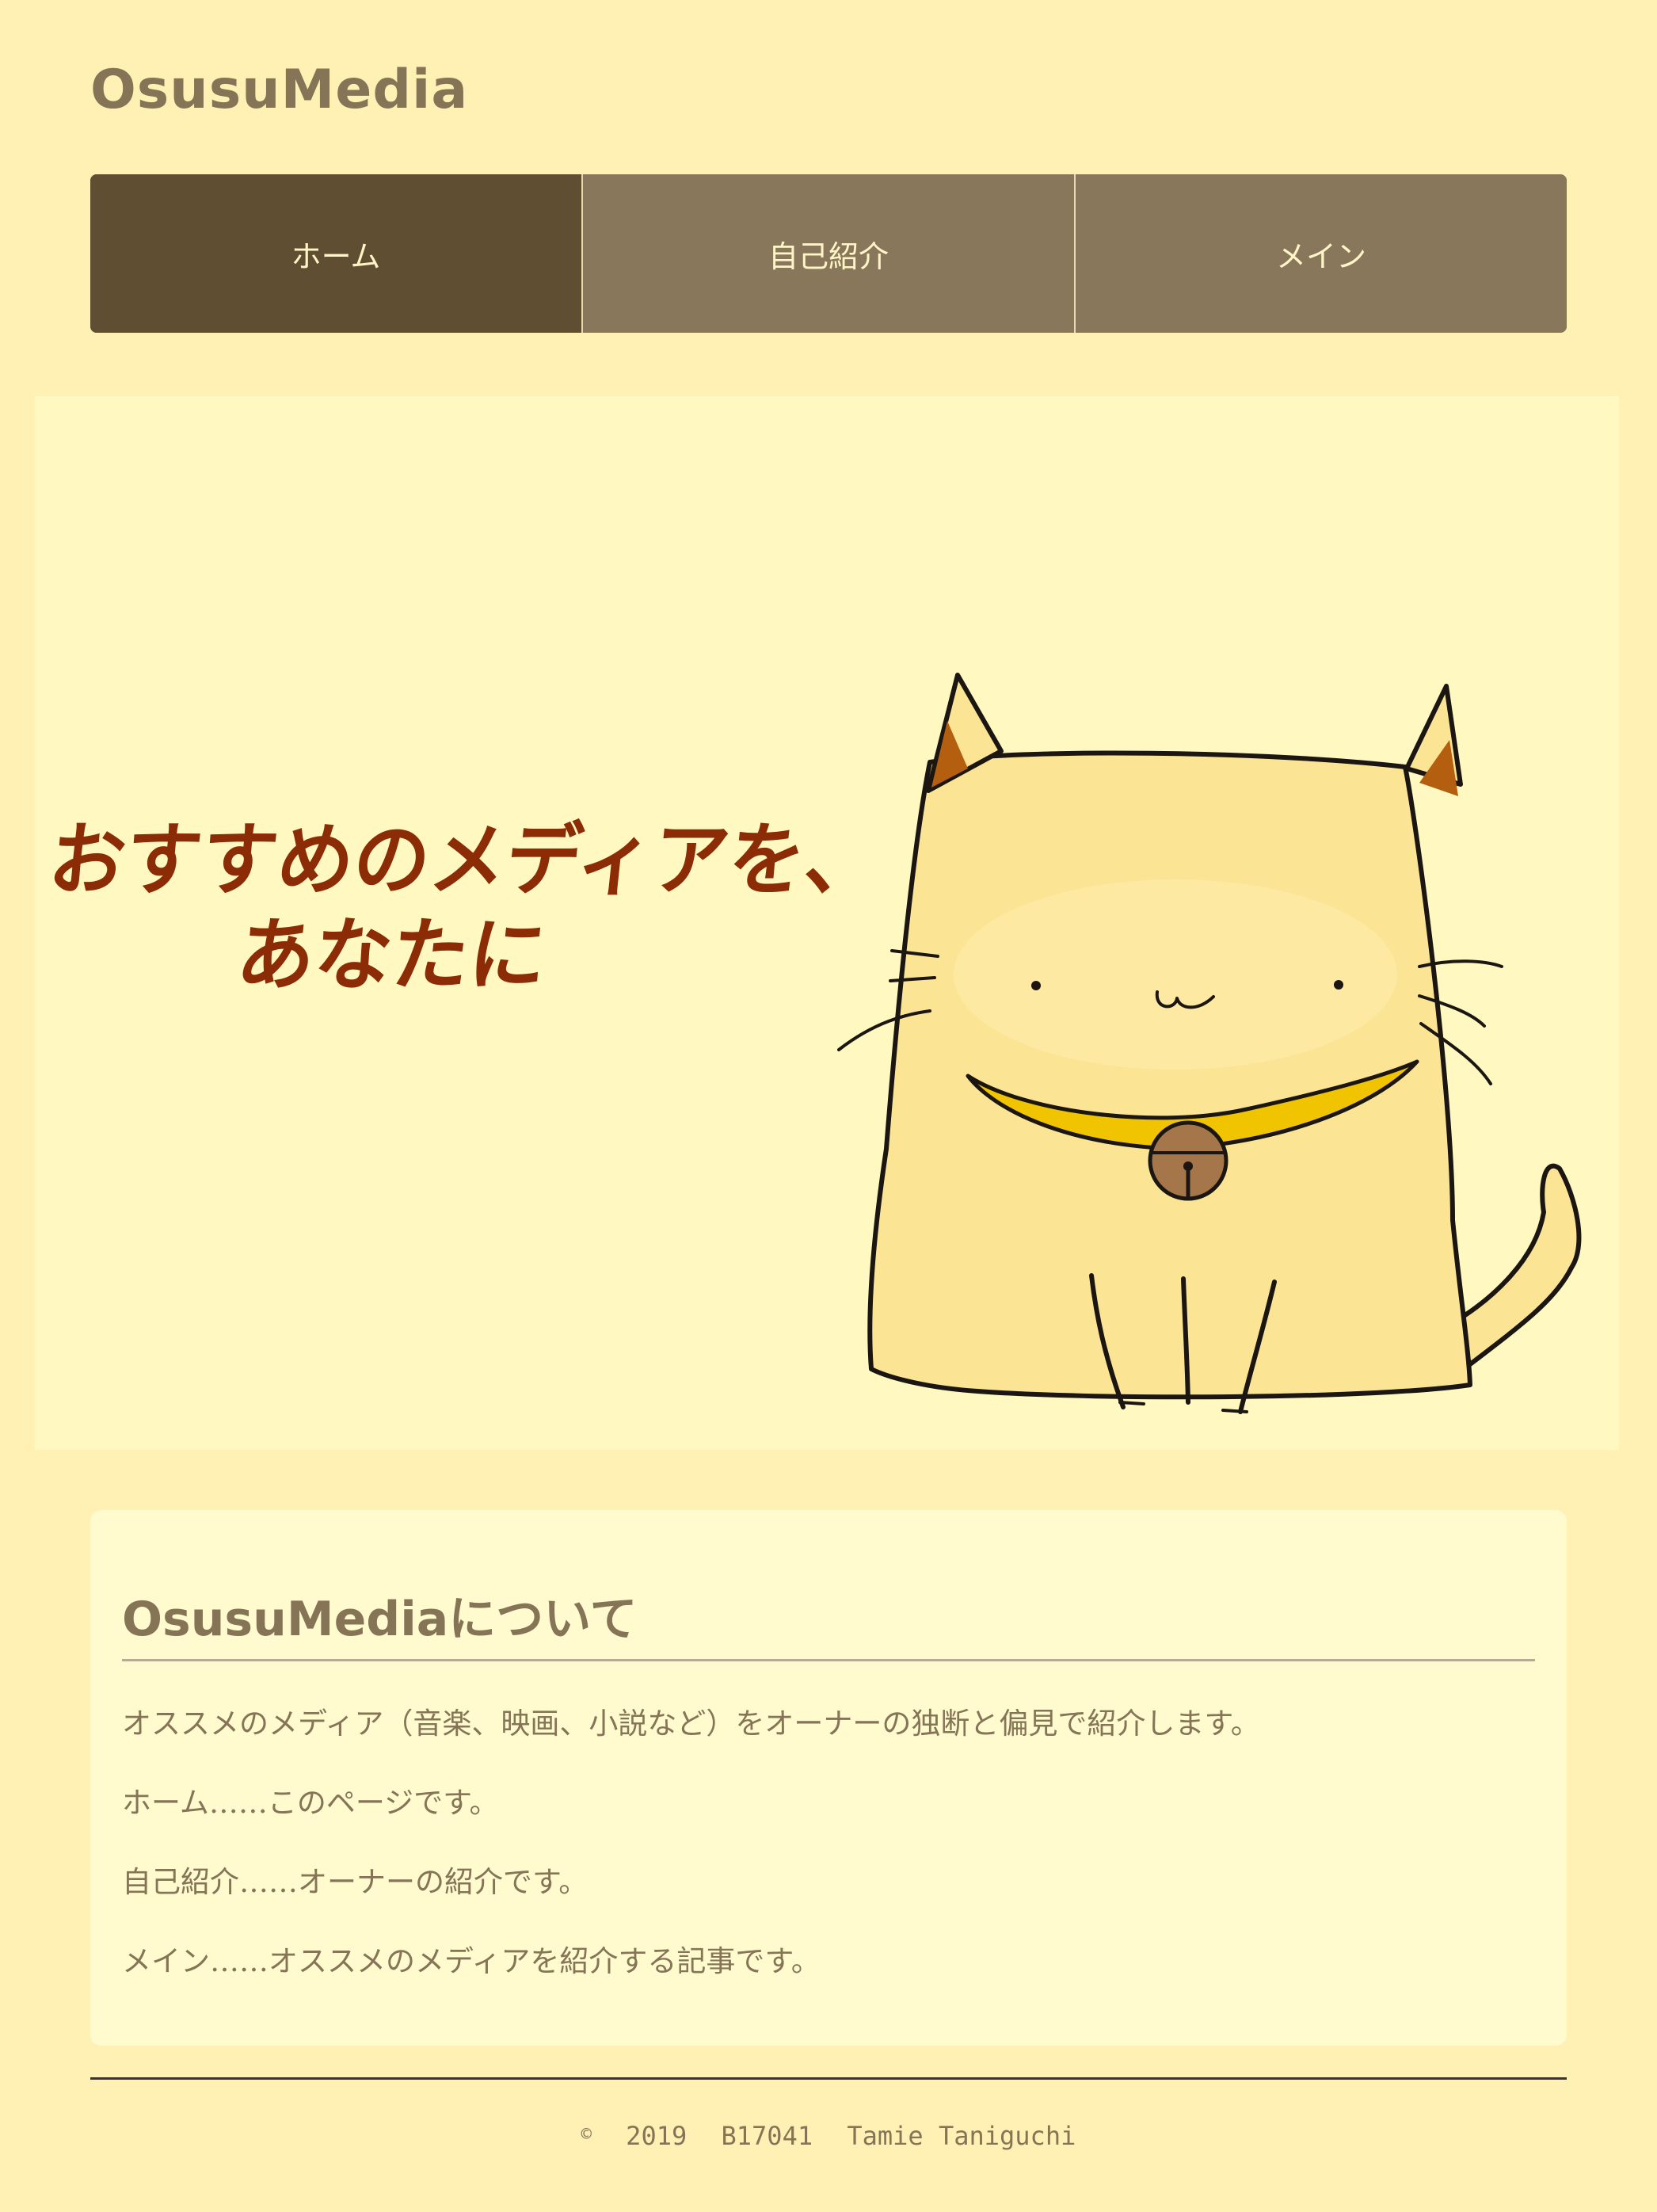 Image resolution: width=1657 pixels, height=2212 pixels. Describe the element at coordinates (691, 1724) in the screenshot. I see `about-description: オススメのメディア（音楽、映画、小説など）をオーナーの独断と偏見で紹介します。` at that location.